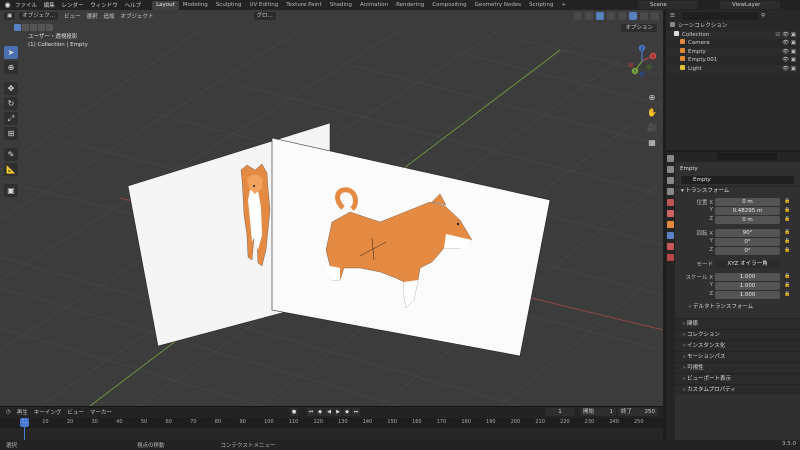 The width and height of the screenshot is (800, 450). Describe the element at coordinates (652, 143) in the screenshot. I see `grid-icon: ▦` at that location.